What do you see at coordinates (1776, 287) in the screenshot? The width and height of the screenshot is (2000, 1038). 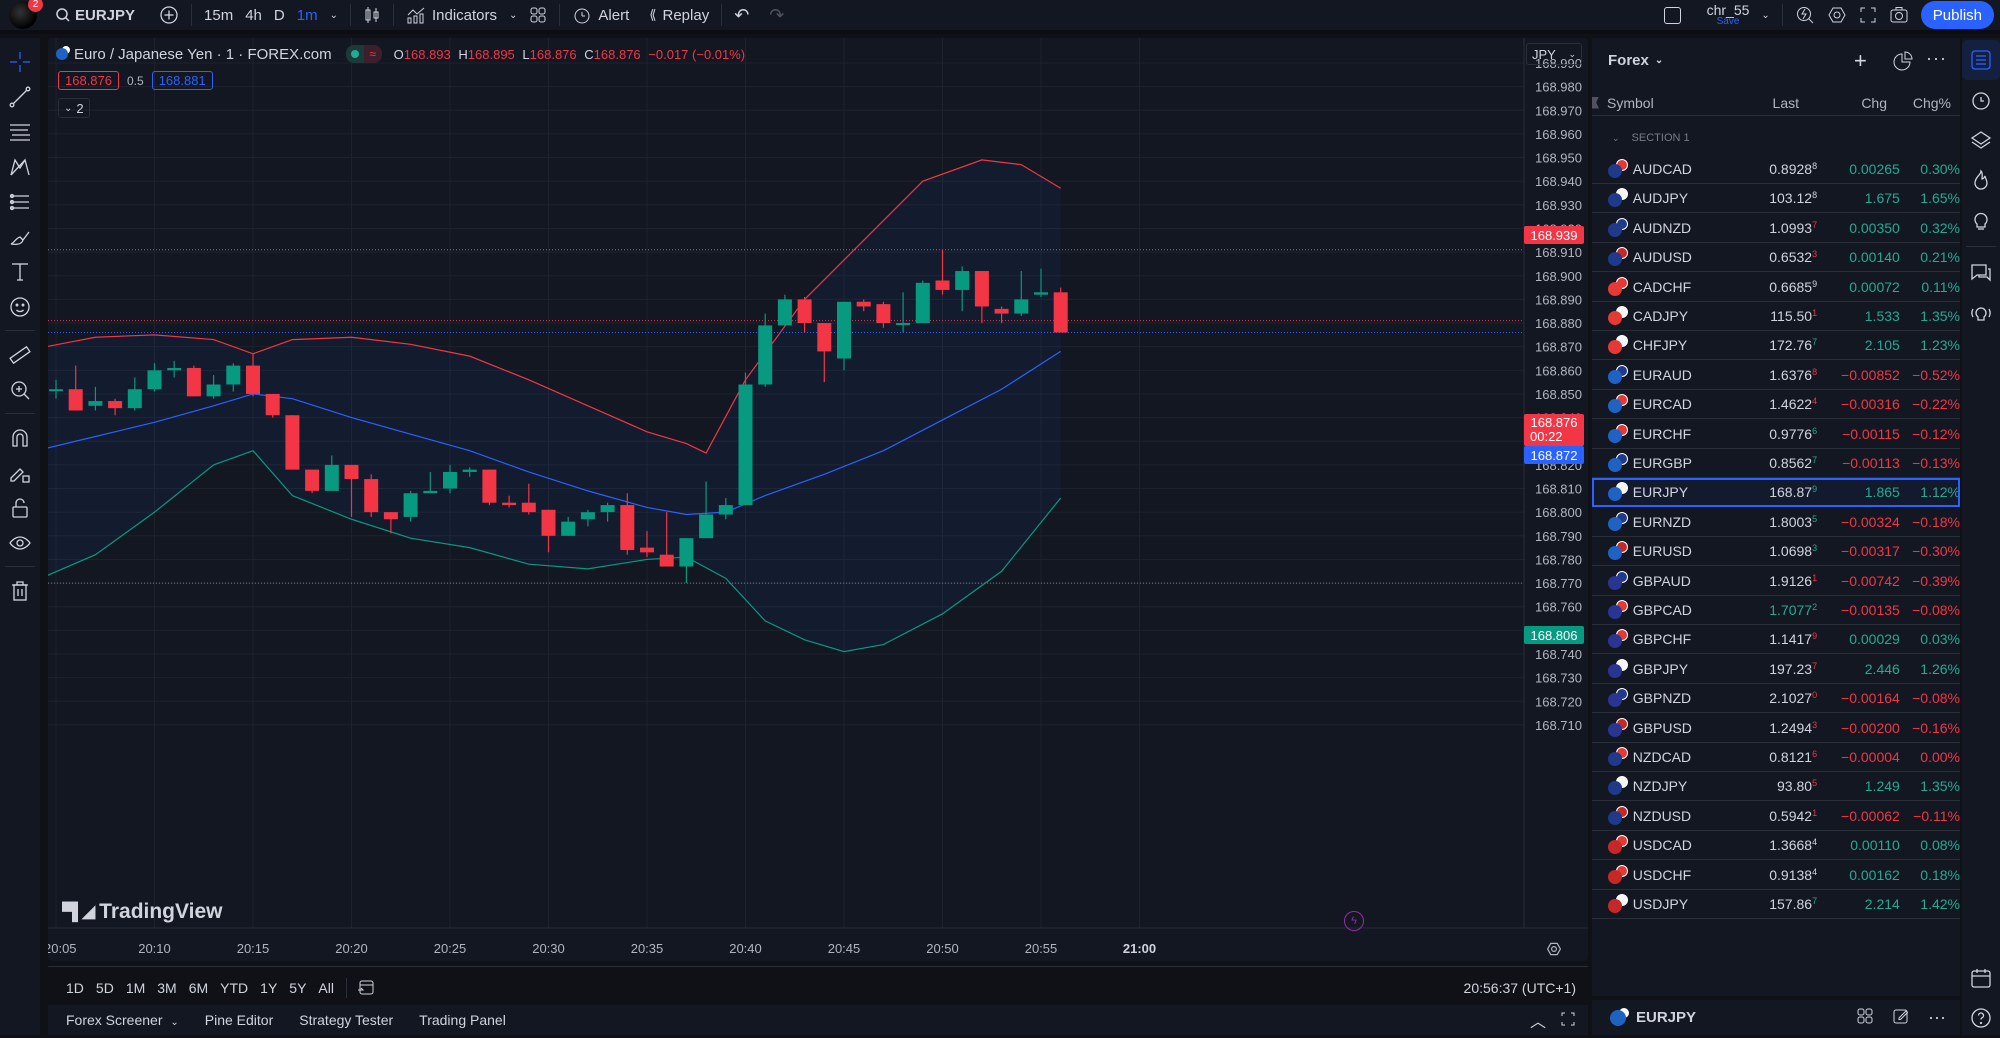 I see `watchlist-row: CADCHF 0.66859 0.00072 0.11%` at bounding box center [1776, 287].